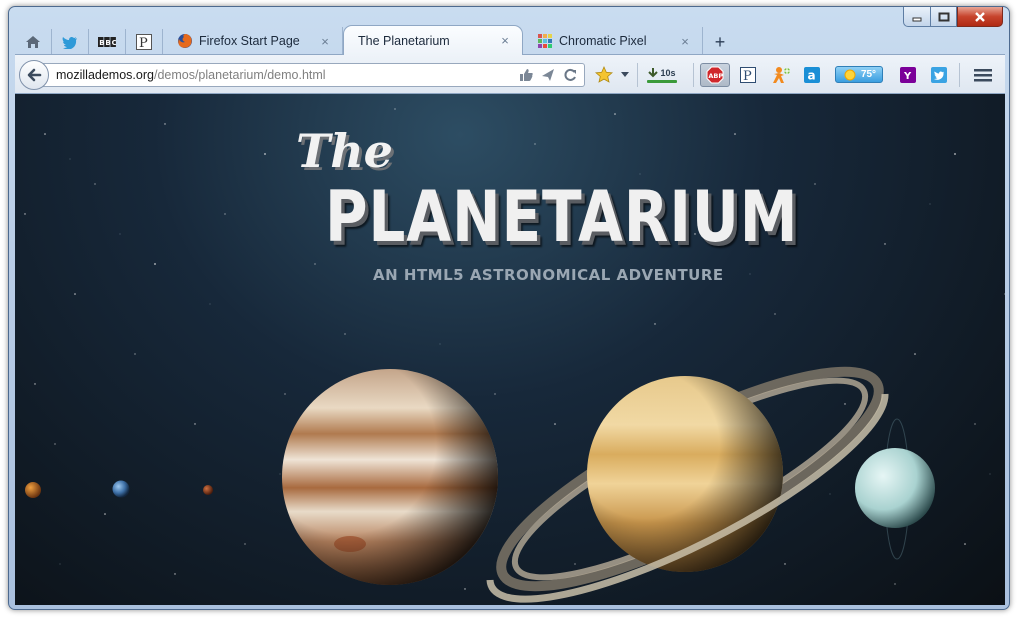  I want to click on social-figure-icon, so click(781, 75).